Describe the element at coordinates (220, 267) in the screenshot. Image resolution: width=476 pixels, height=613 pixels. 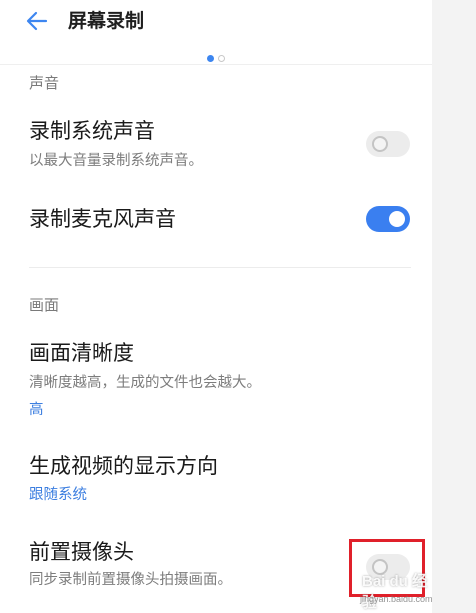
I see `section-divider` at that location.